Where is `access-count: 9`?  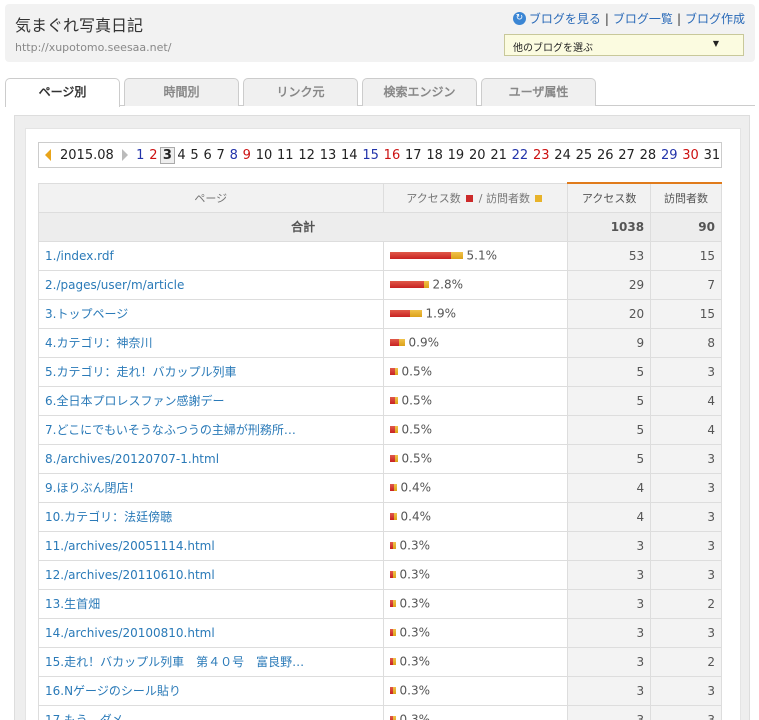
access-count: 9 is located at coordinates (609, 342).